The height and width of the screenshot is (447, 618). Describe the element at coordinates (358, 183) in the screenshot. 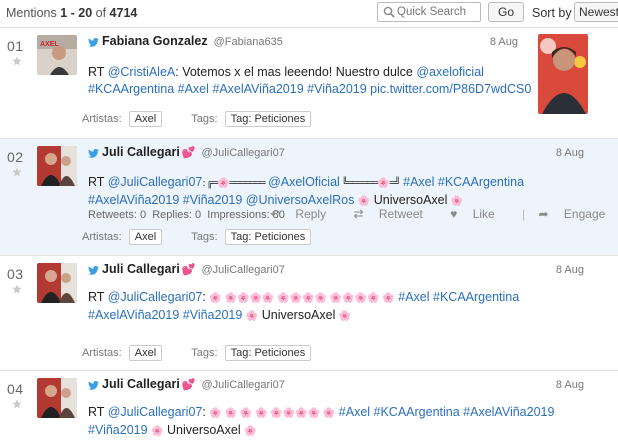

I see `text-decoration: ╚══════` at that location.